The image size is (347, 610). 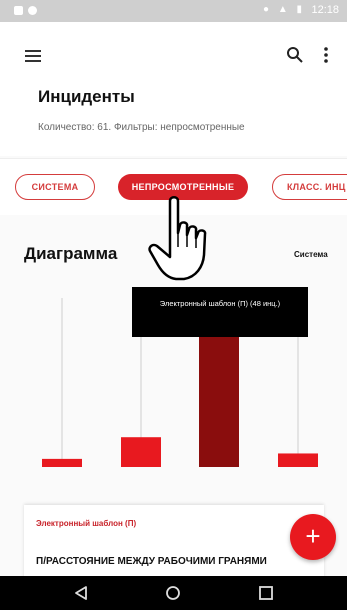 I want to click on nav-recents-icon, so click(x=266, y=593).